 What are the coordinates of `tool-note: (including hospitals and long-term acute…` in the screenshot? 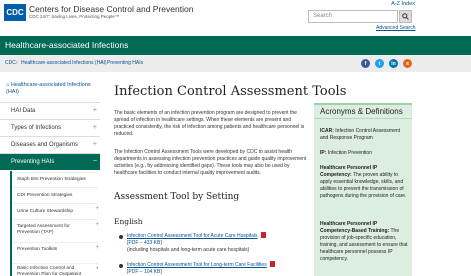 It's located at (188, 250).